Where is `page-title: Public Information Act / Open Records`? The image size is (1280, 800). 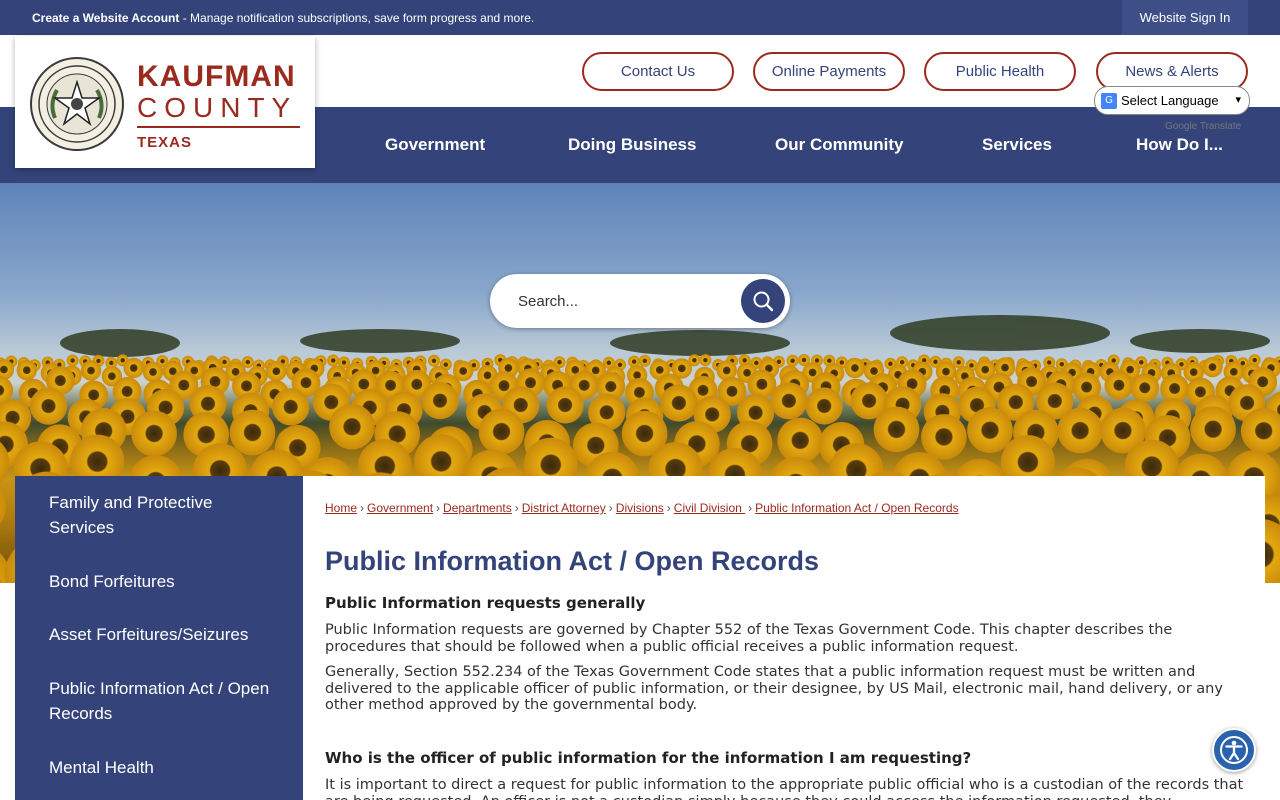 page-title: Public Information Act / Open Records is located at coordinates (572, 561).